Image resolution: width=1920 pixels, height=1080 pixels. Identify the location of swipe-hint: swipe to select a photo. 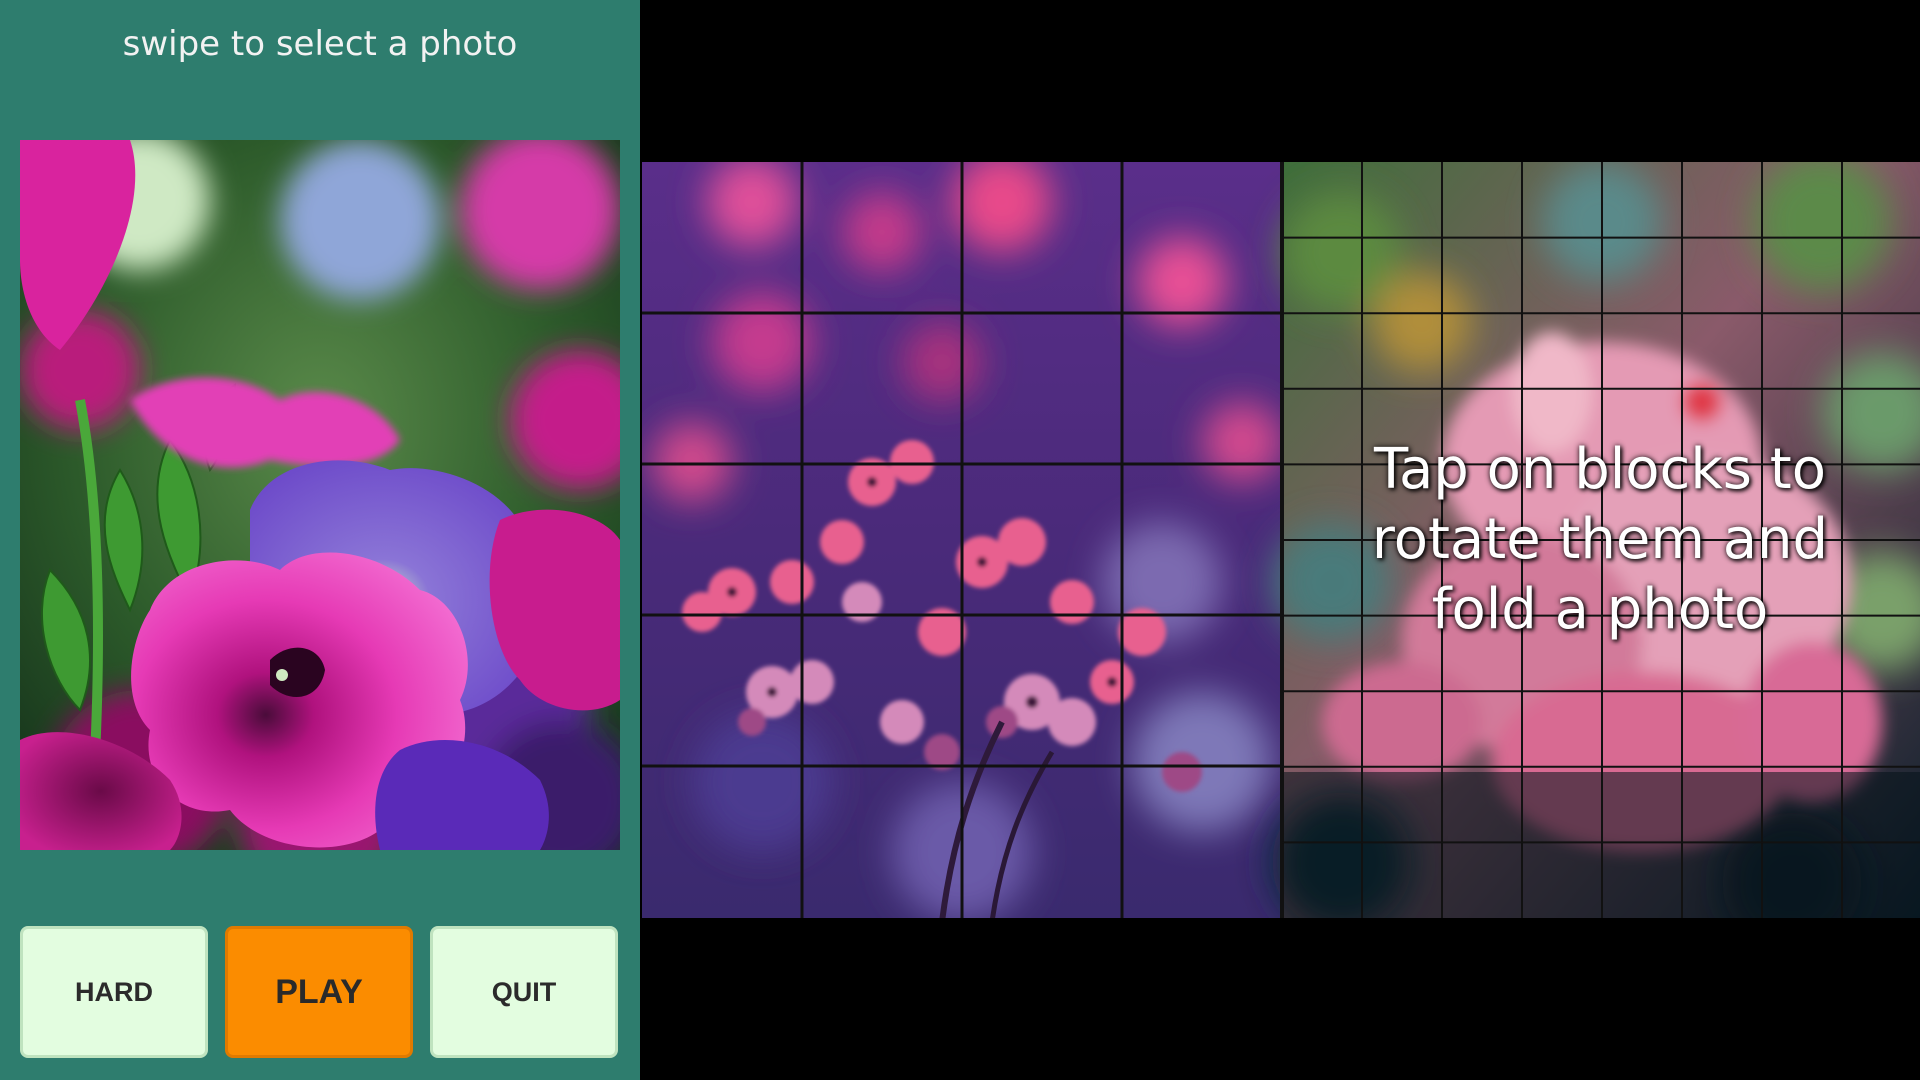
(320, 44).